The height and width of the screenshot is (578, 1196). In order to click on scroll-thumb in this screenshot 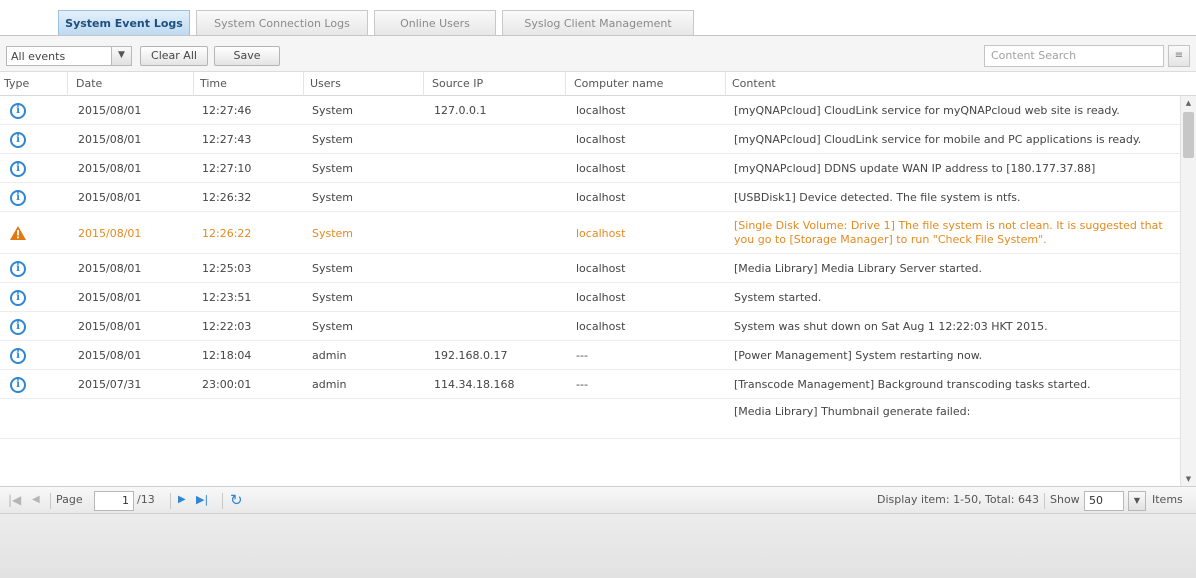, I will do `click(1188, 135)`.